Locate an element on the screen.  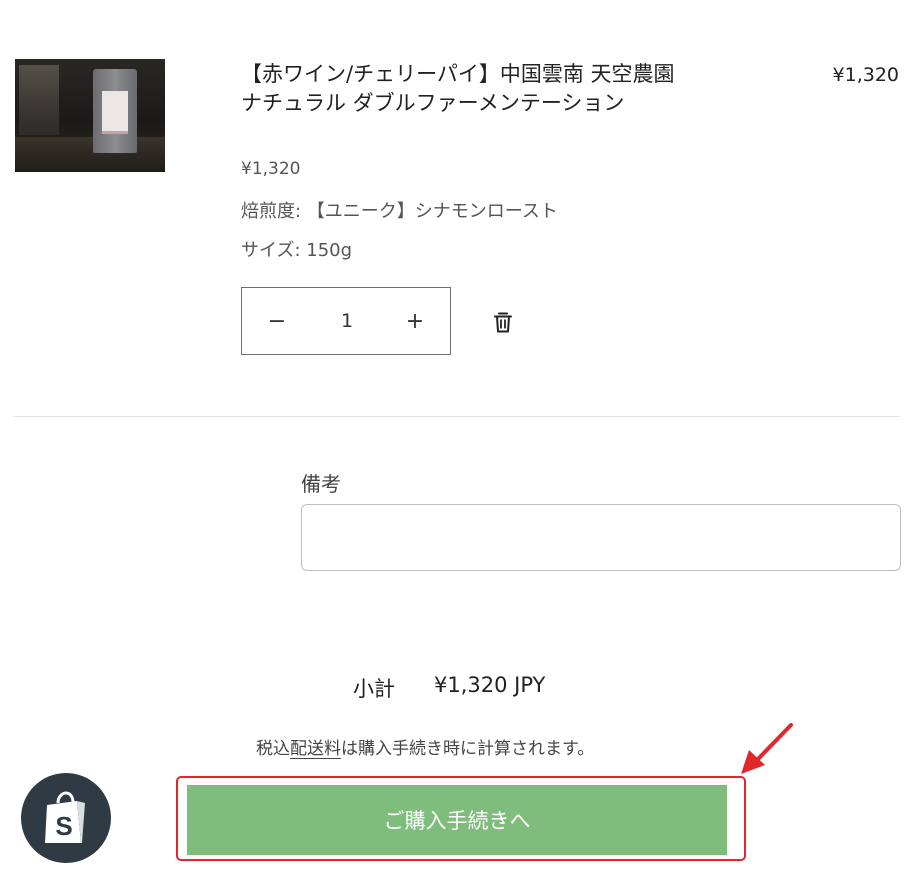
trash-icon is located at coordinates (503, 322).